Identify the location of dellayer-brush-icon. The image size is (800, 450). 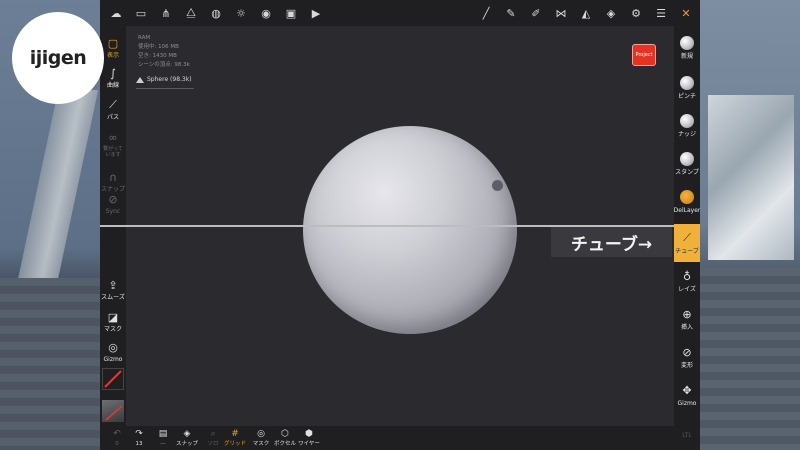
(687, 197).